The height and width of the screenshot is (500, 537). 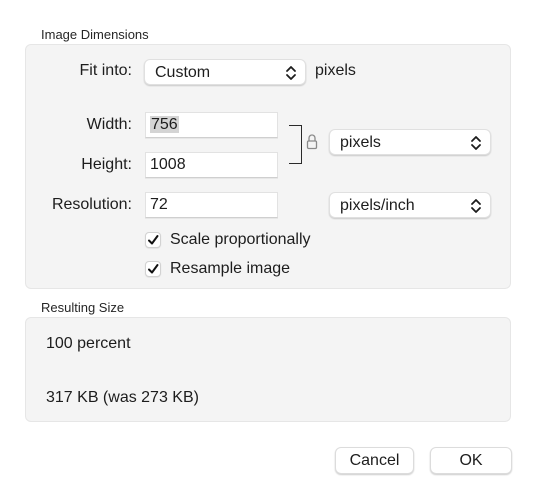 I want to click on resulting-size-title: Resulting Size, so click(x=83, y=307).